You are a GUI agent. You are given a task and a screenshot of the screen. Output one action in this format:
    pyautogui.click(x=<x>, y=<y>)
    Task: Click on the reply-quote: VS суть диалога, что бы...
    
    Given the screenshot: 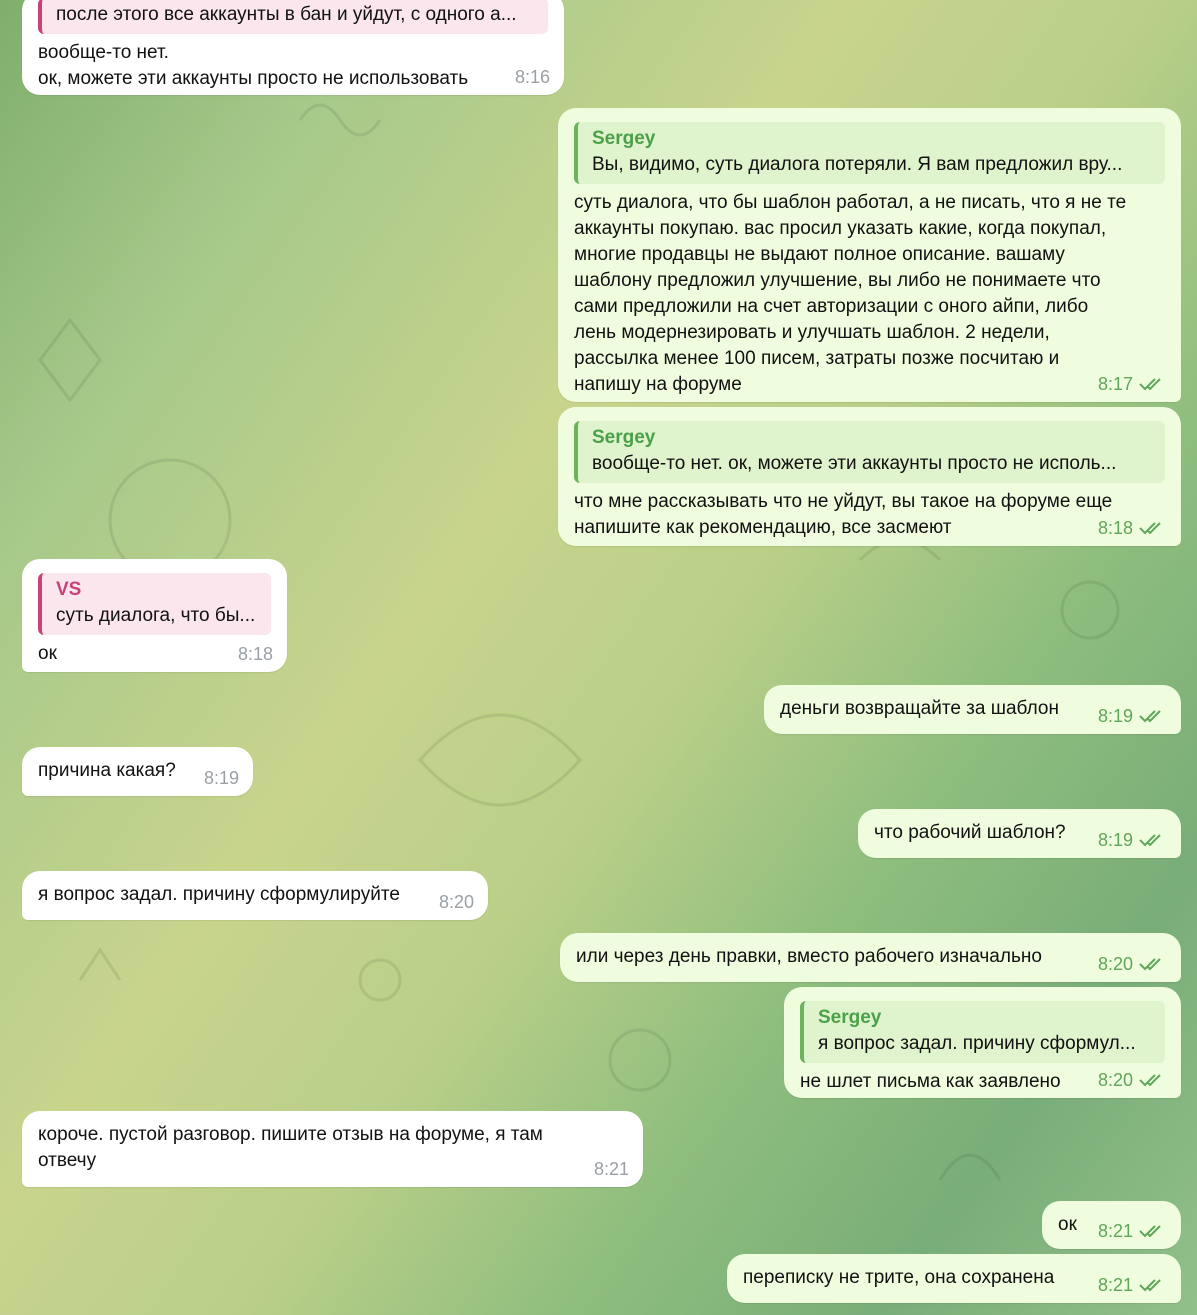 What is the action you would take?
    pyautogui.click(x=154, y=604)
    